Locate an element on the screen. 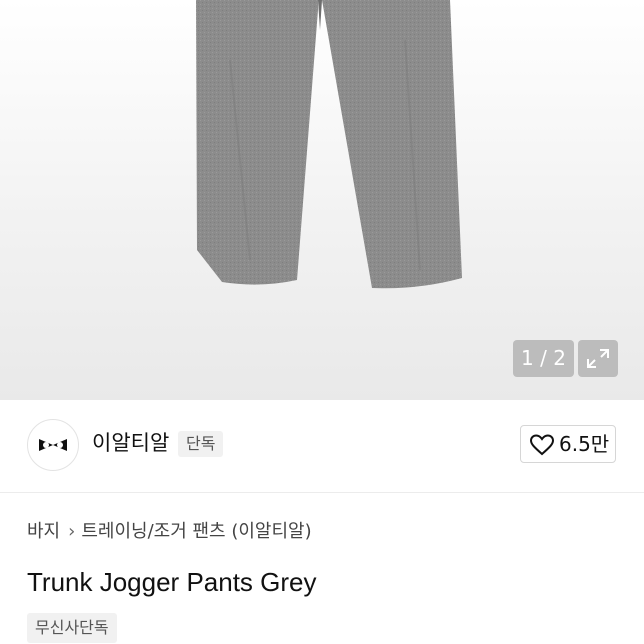 This screenshot has height=644, width=644. brand-name: 이알티알 is located at coordinates (130, 443).